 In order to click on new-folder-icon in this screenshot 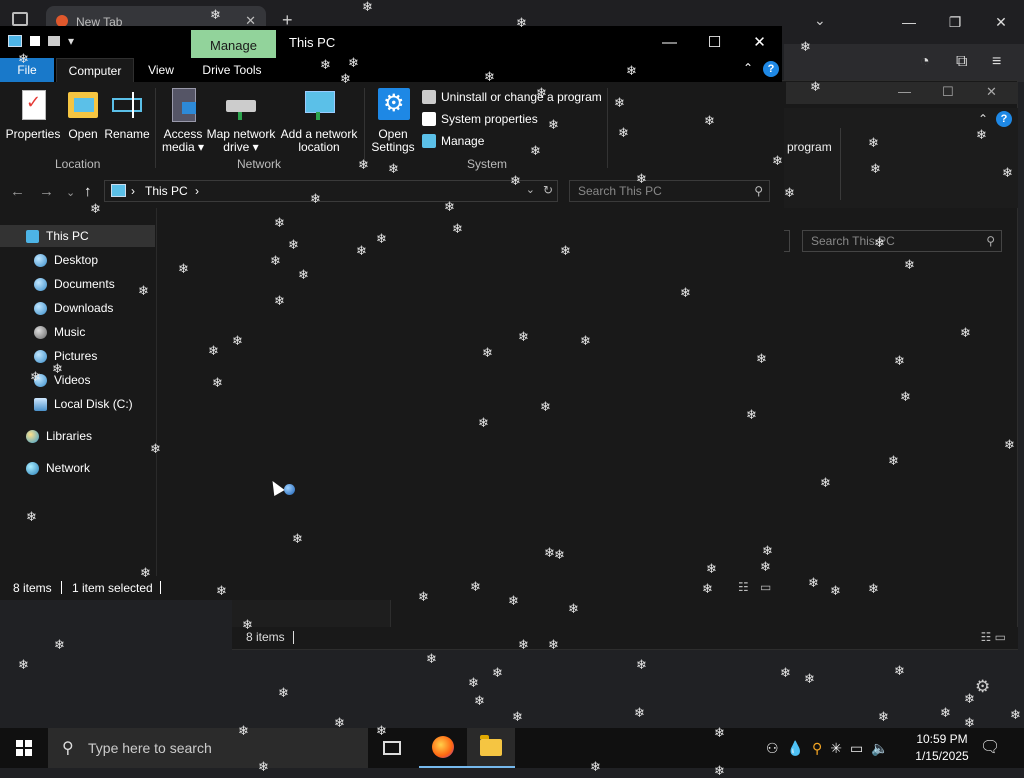, I will do `click(54, 41)`.